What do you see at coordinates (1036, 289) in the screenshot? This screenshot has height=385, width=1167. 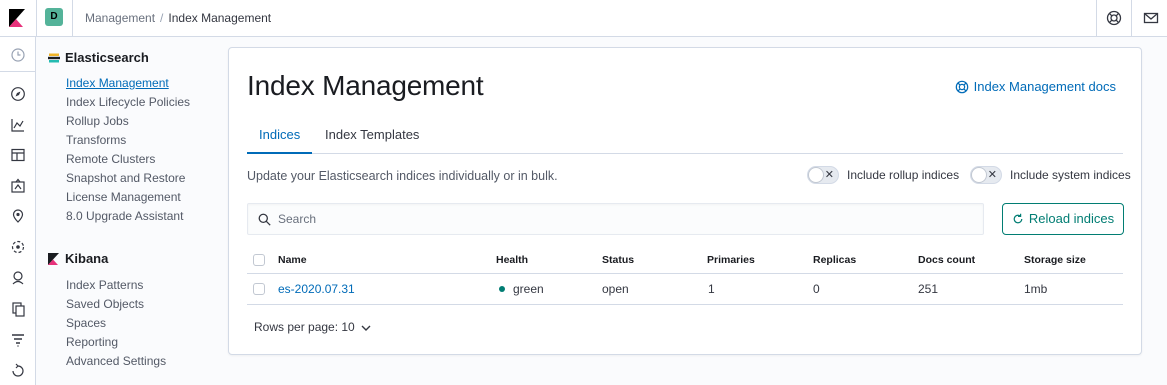 I see `storage-size-value: 1mb` at bounding box center [1036, 289].